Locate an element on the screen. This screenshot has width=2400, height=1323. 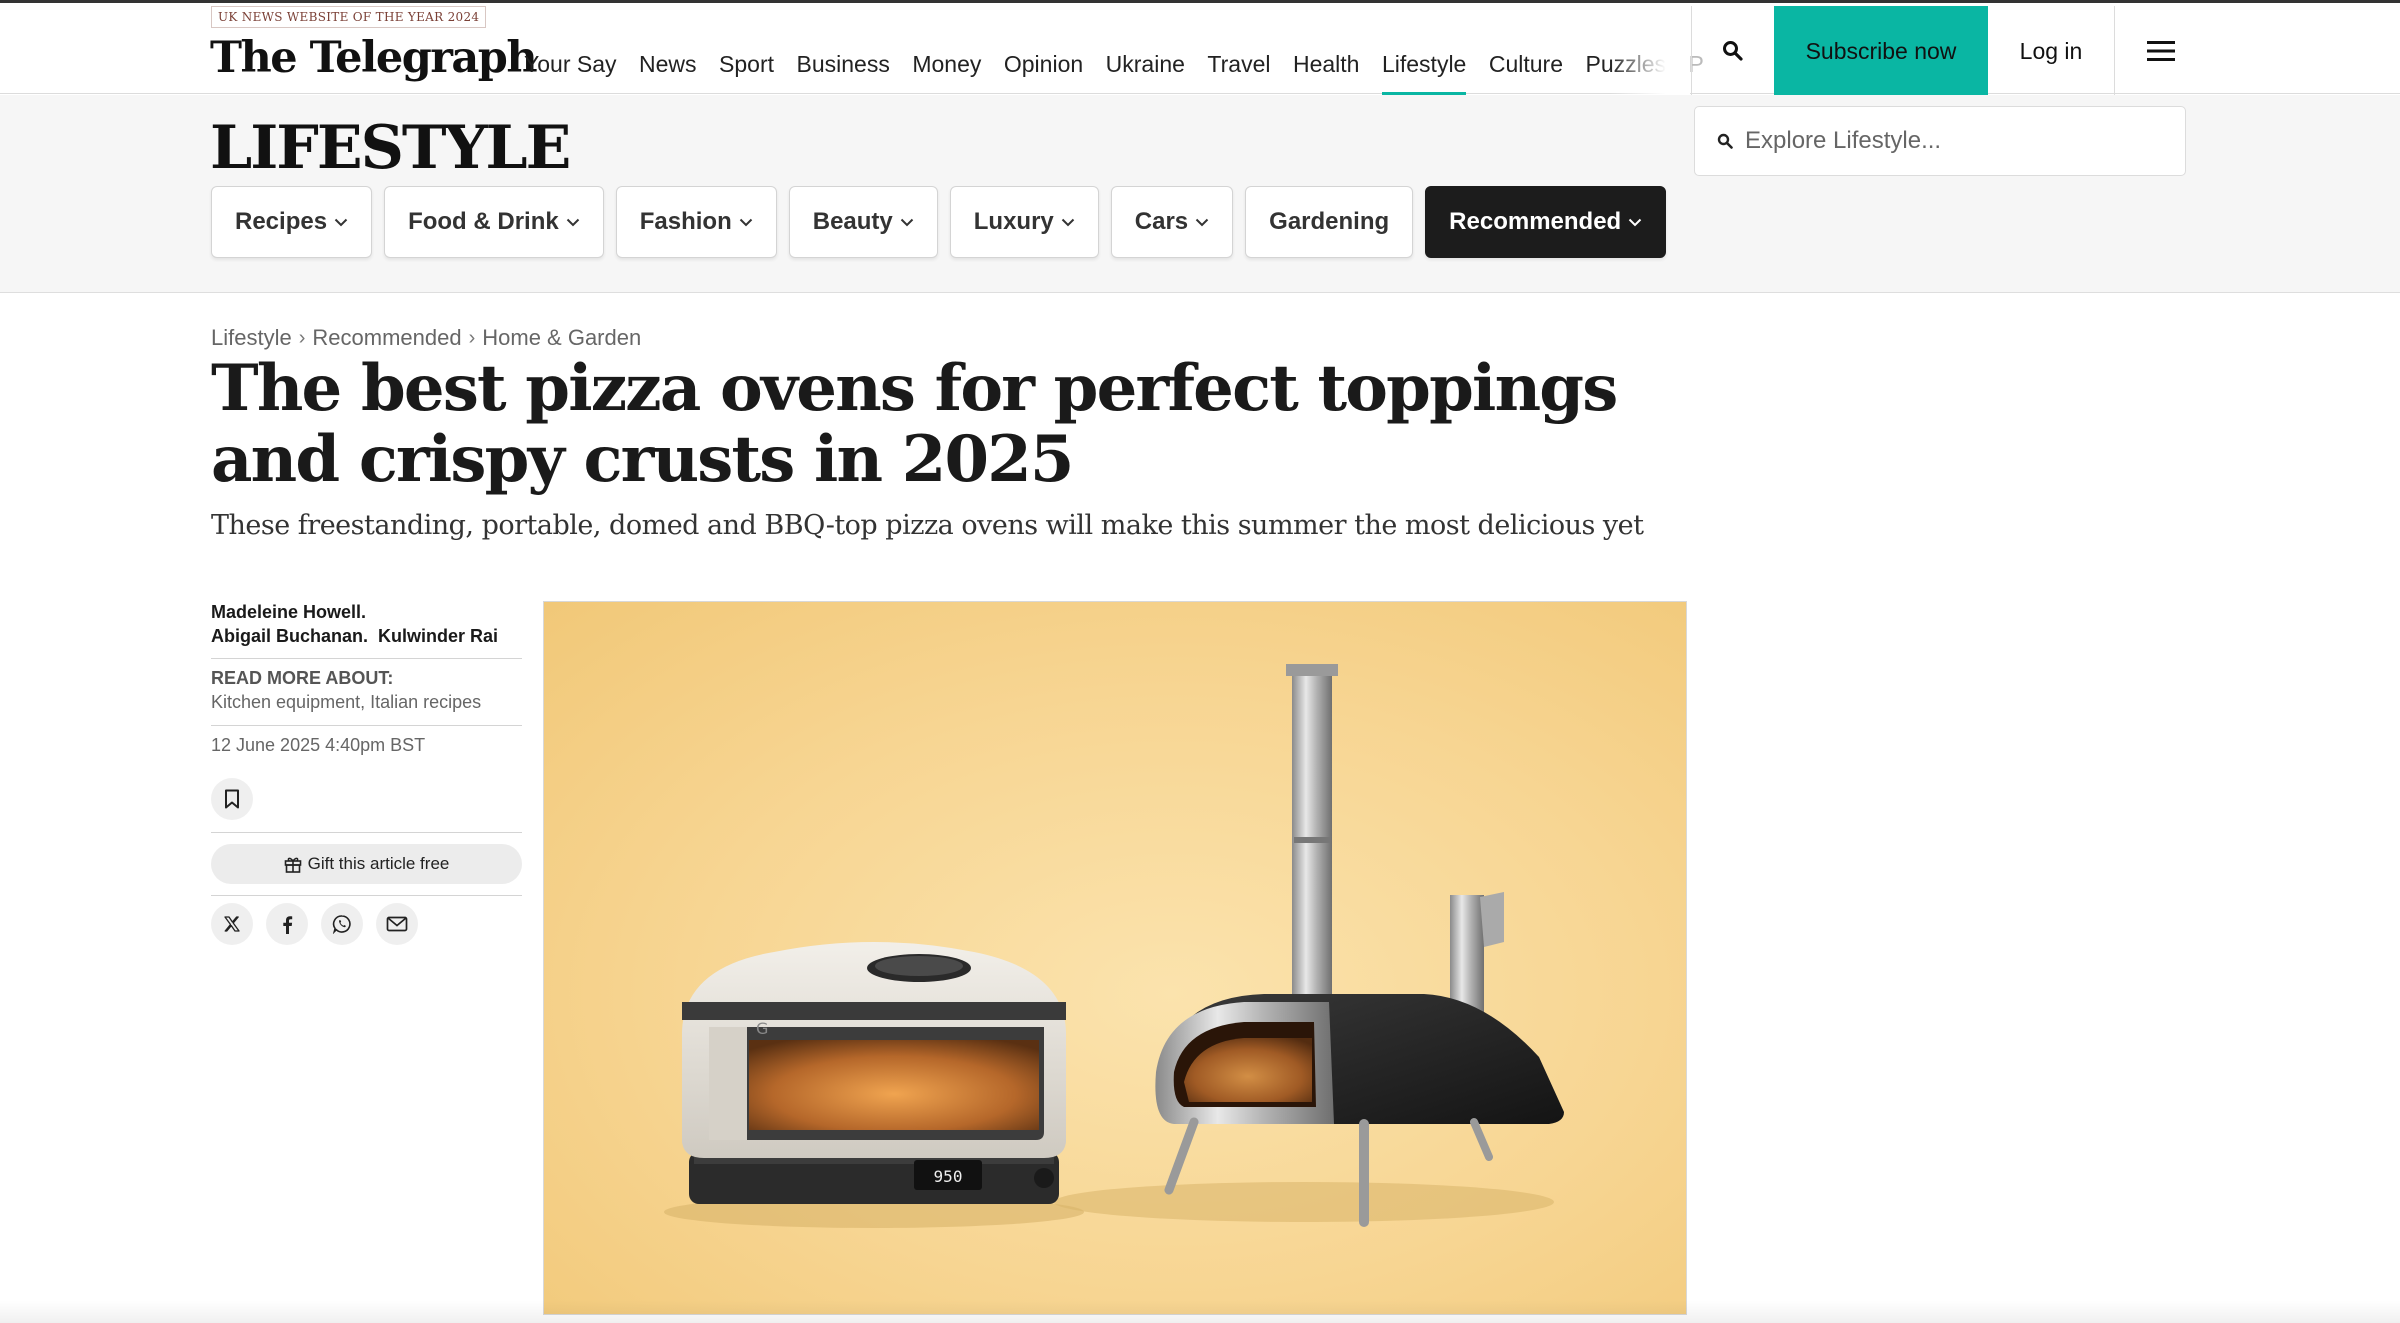
gift-label: Gift this article free is located at coordinates (378, 863).